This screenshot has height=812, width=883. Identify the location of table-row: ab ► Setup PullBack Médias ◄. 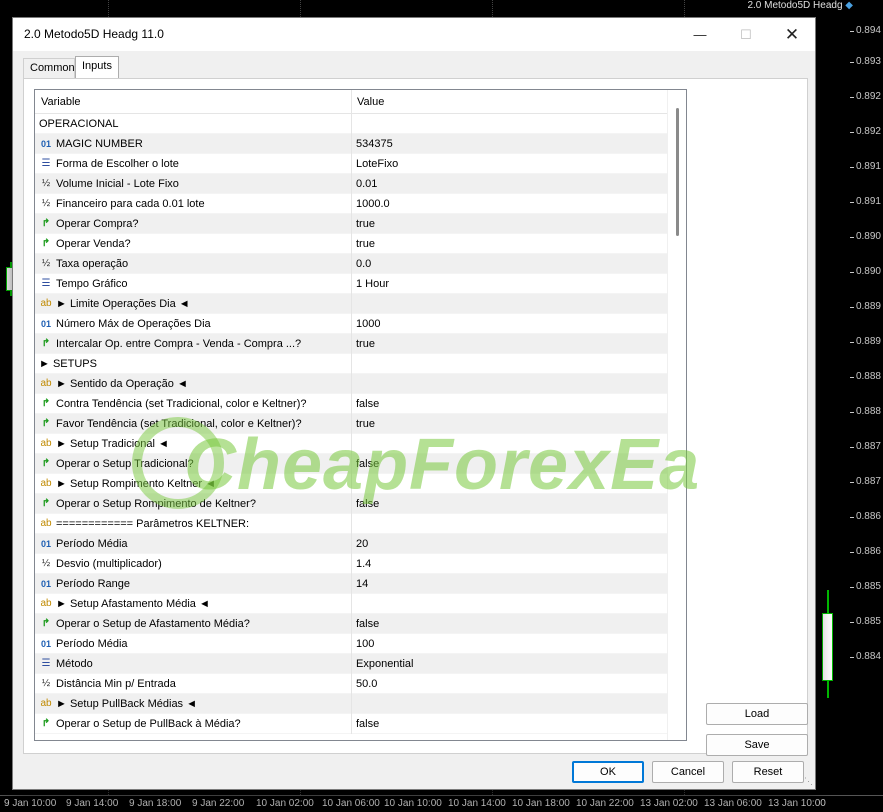
(351, 704).